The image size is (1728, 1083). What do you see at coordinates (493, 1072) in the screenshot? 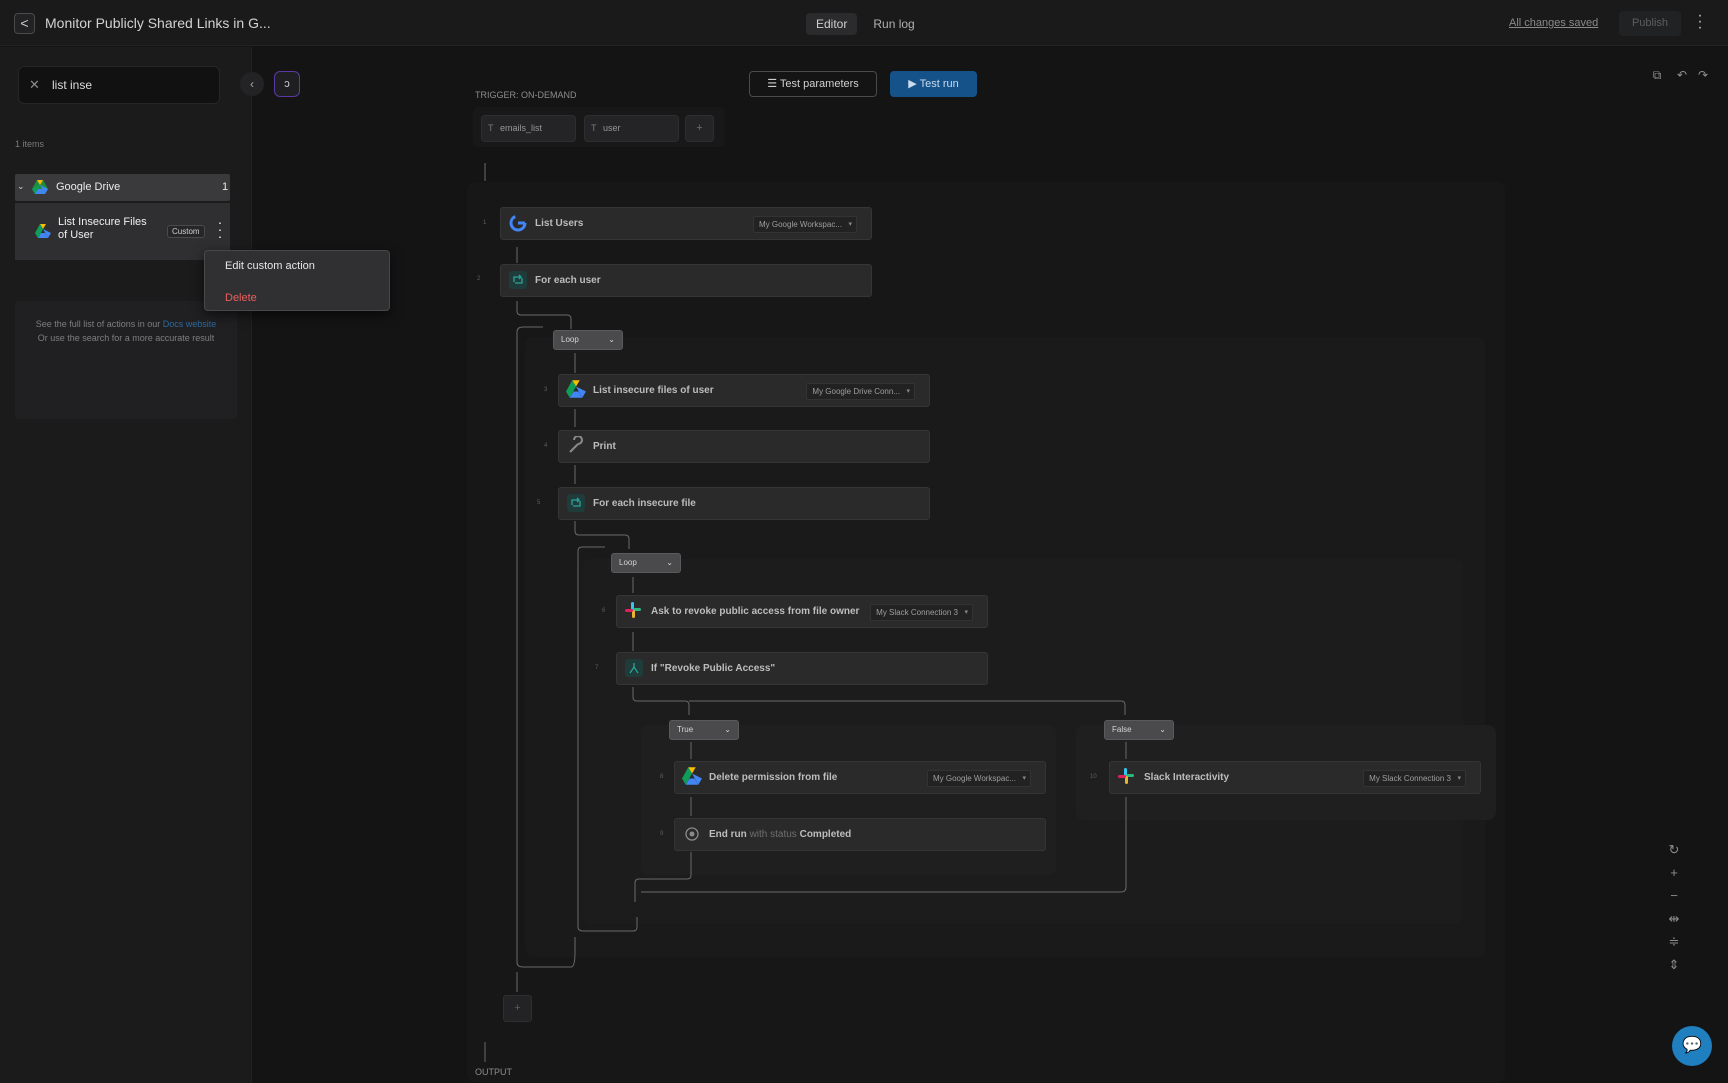
I see `output-label: OUTPUT` at bounding box center [493, 1072].